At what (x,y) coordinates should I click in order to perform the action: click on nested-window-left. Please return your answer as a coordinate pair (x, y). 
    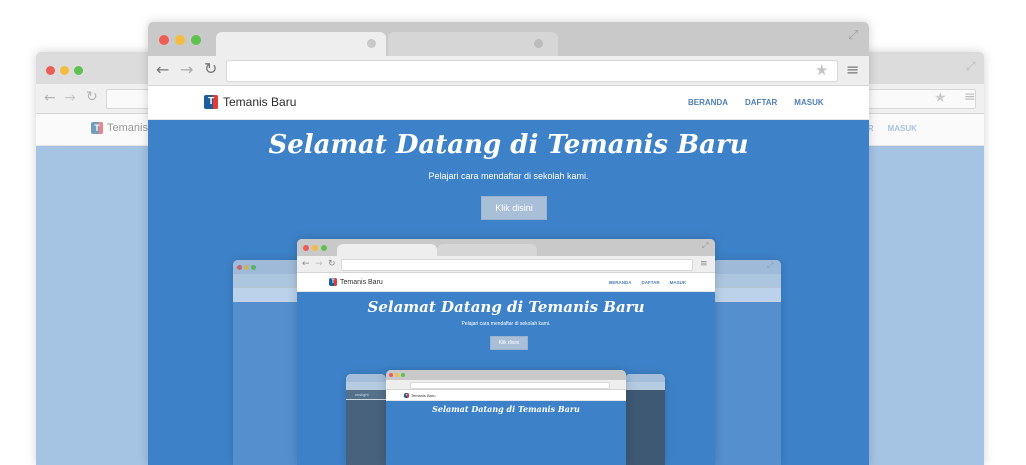
    Looking at the image, I should click on (268, 362).